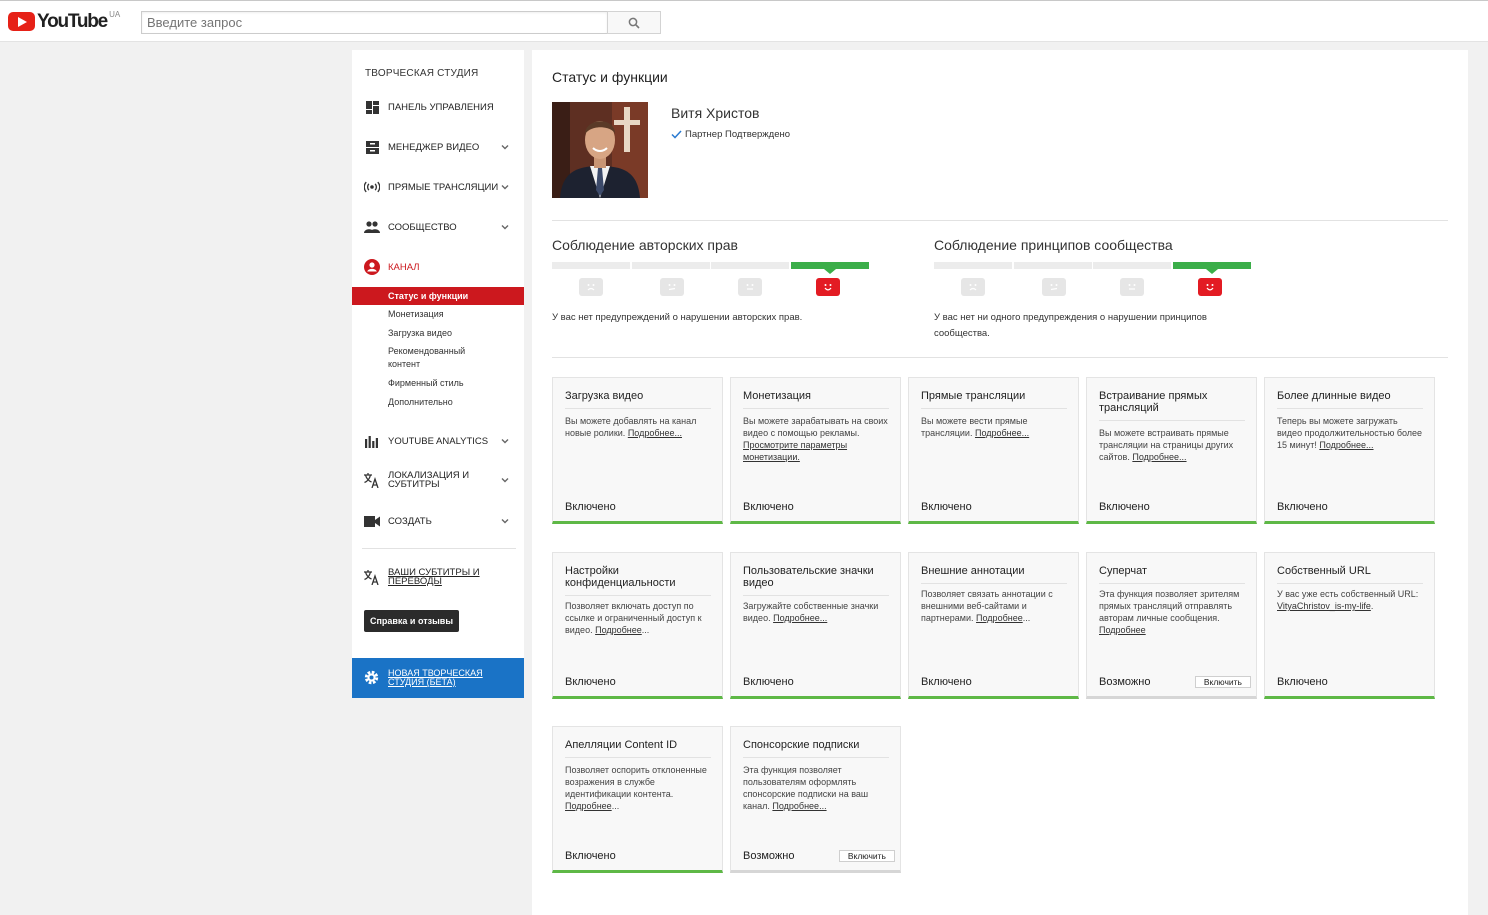 Image resolution: width=1488 pixels, height=915 pixels. What do you see at coordinates (72, 21) in the screenshot?
I see `logo-text: YouTube` at bounding box center [72, 21].